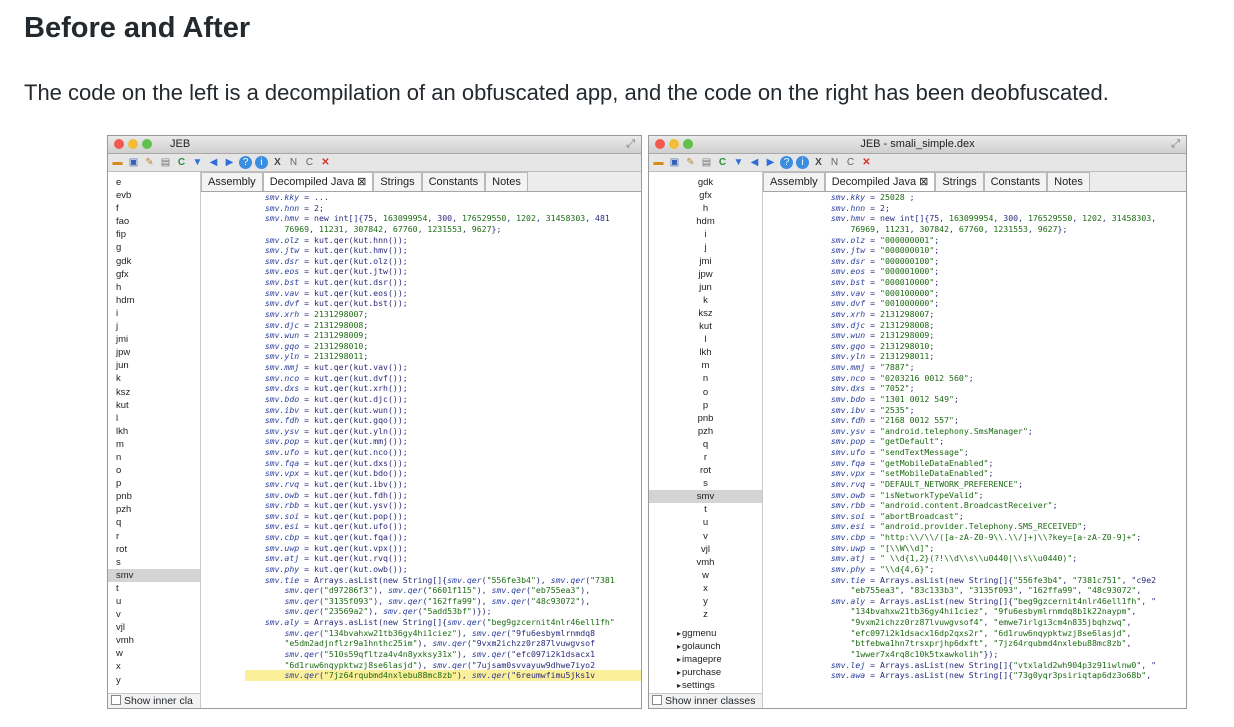 The width and height of the screenshot is (1234, 727). What do you see at coordinates (705, 208) in the screenshot?
I see `sidebar-item-h: h` at bounding box center [705, 208].